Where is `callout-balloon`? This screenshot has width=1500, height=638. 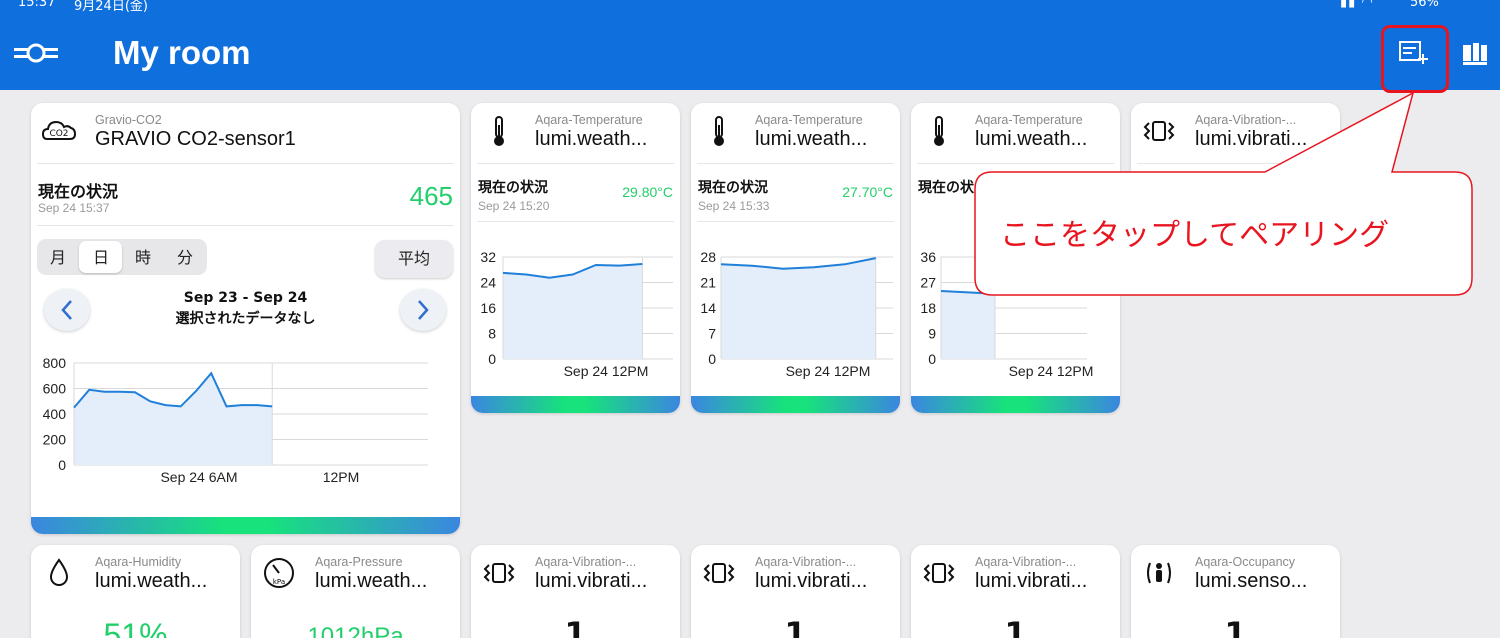
callout-balloon is located at coordinates (1223, 193).